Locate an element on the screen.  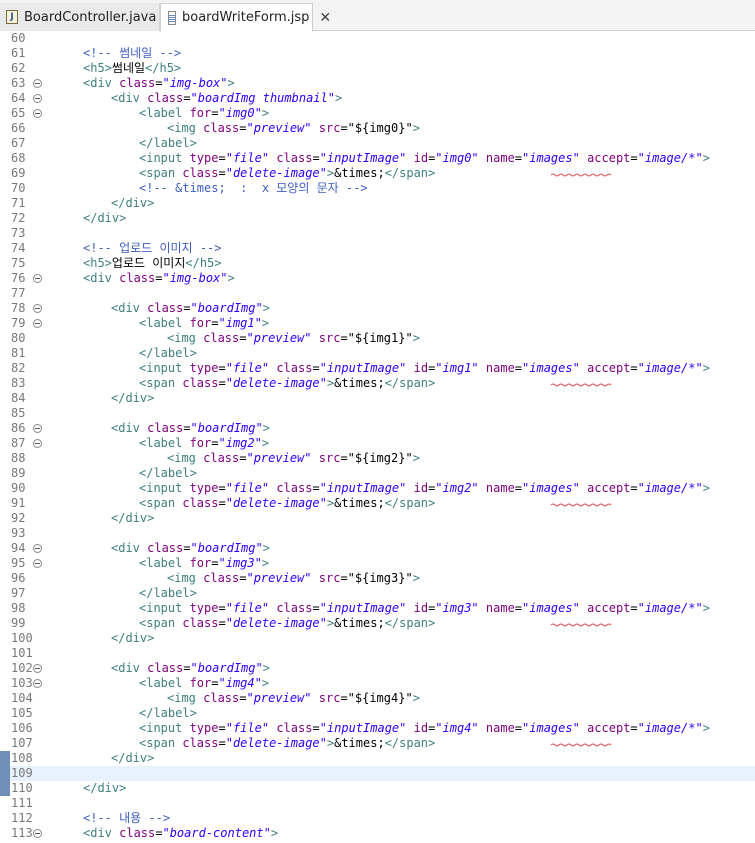
code-line: 87 <label for="img2"> is located at coordinates (377, 443).